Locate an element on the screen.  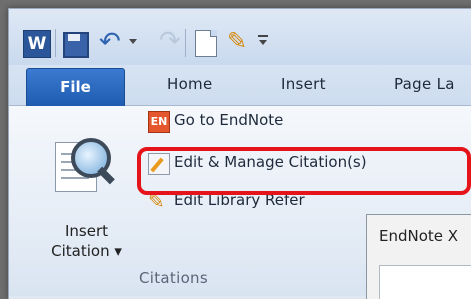
highlight-box is located at coordinates (304, 171).